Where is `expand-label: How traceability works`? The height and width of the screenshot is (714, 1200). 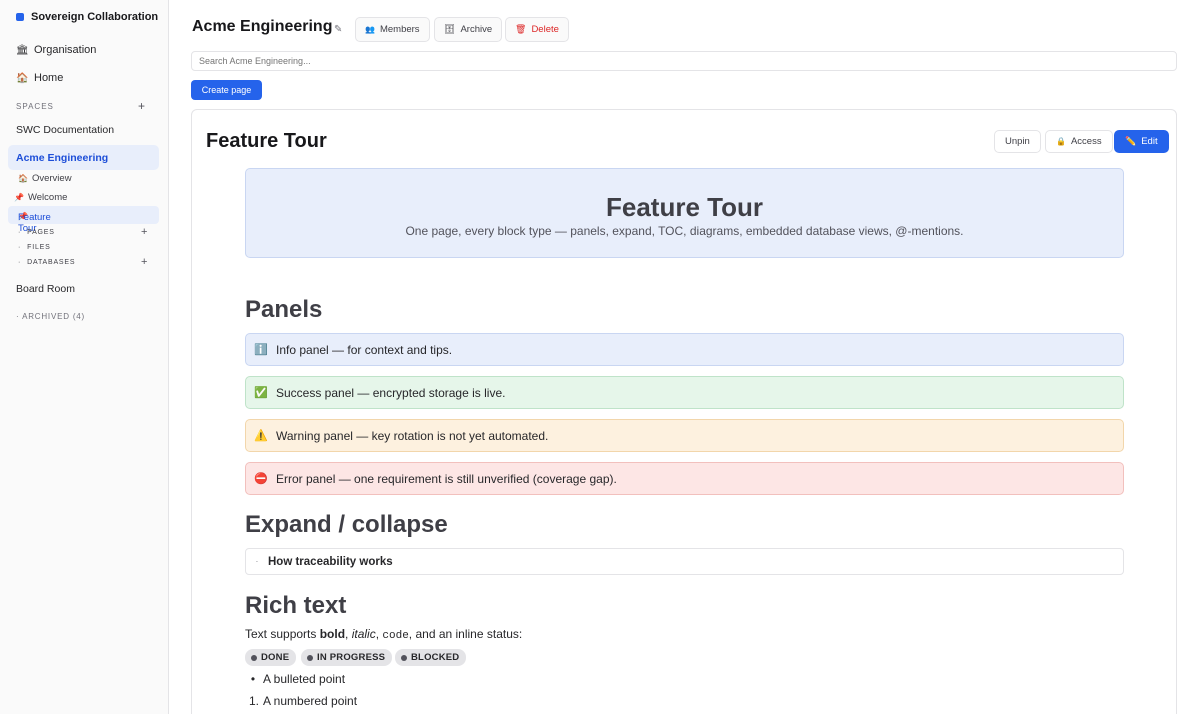
expand-label: How traceability works is located at coordinates (330, 561).